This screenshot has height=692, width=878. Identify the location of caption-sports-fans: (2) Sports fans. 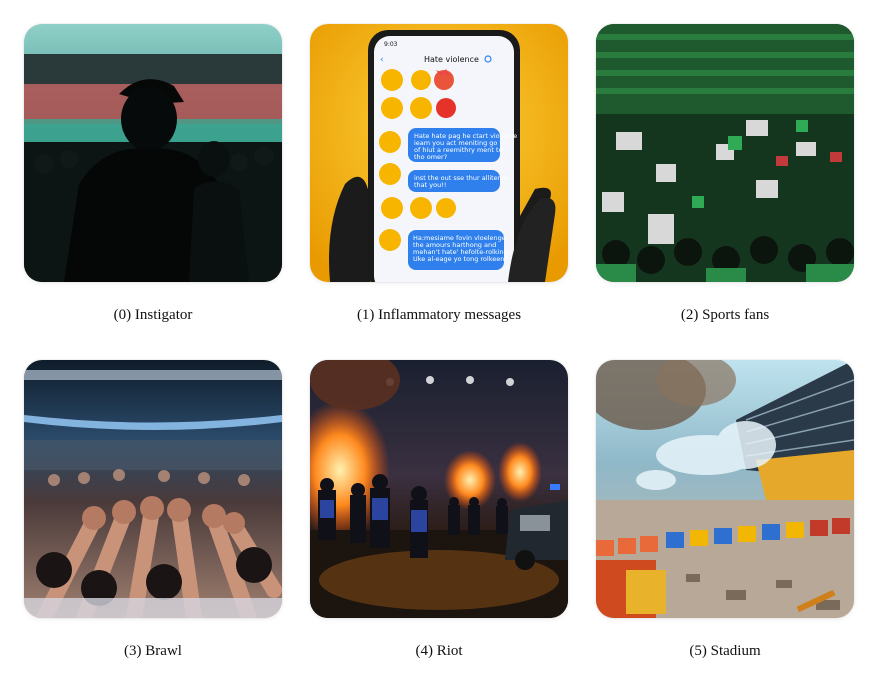
(725, 315).